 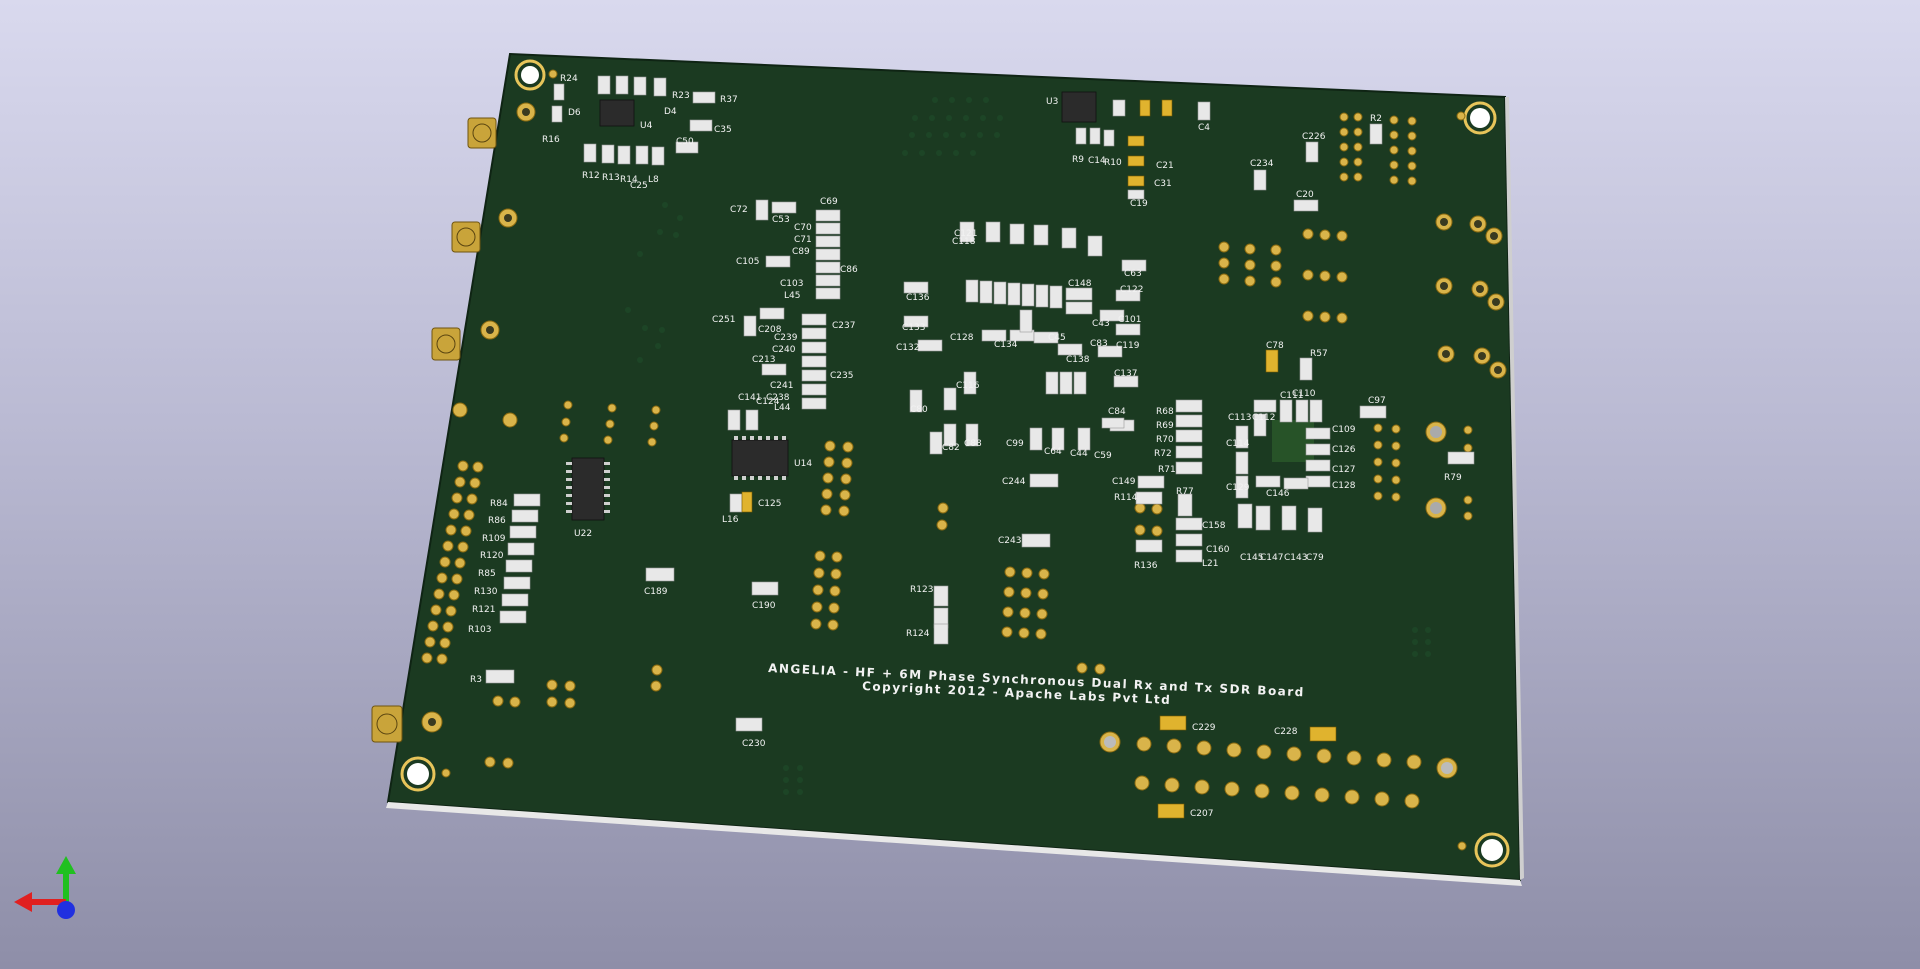 I want to click on label-C112: C112, so click(x=1263, y=418).